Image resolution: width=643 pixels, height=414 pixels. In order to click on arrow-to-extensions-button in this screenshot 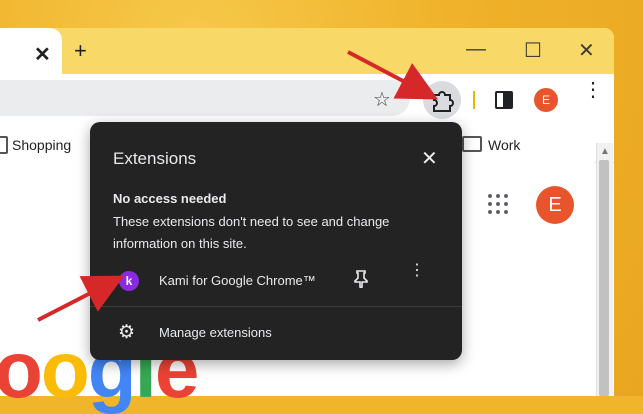, I will do `click(393, 75)`.